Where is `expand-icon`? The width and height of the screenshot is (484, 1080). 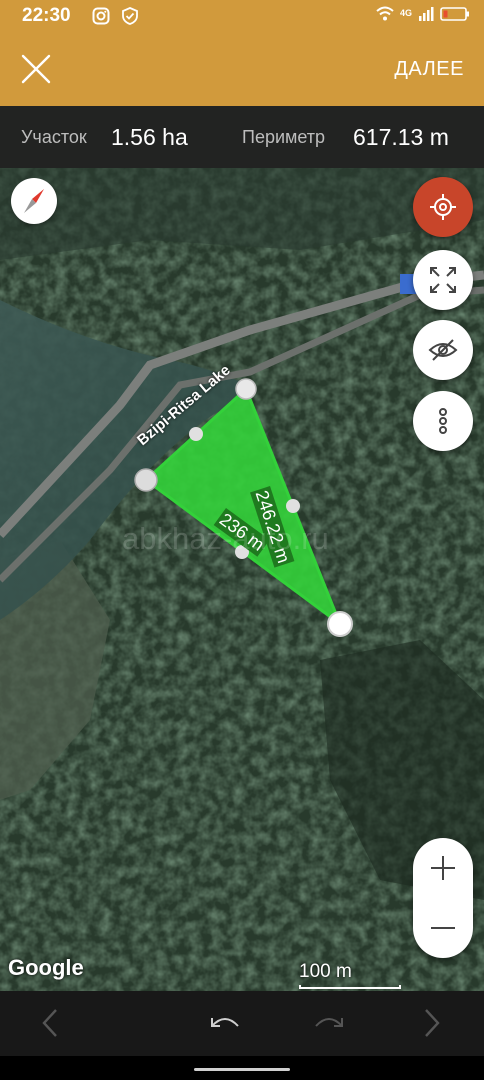
expand-icon is located at coordinates (443, 280).